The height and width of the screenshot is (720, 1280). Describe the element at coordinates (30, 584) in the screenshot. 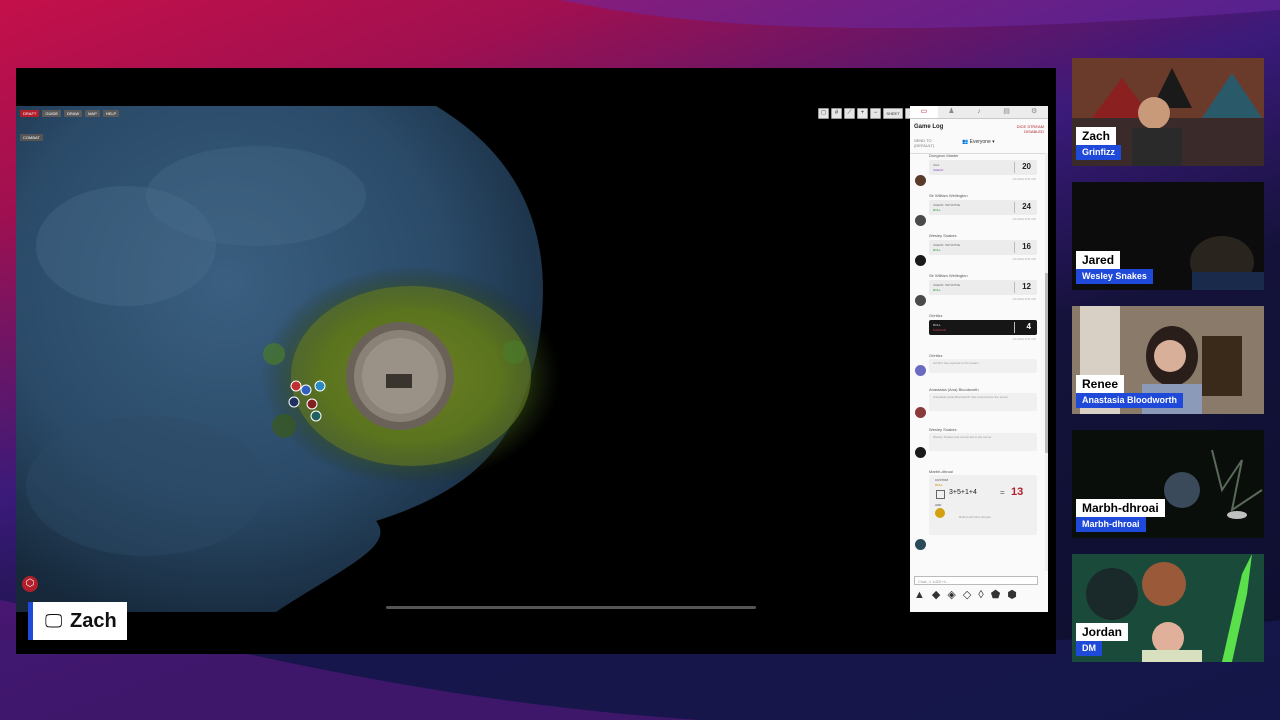

I see `dice-logo-icon: ⬡` at that location.